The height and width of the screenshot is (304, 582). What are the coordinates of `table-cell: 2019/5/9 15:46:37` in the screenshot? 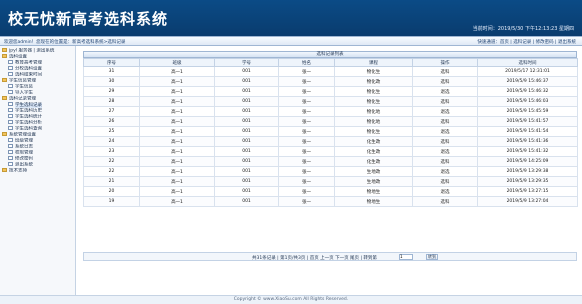 It's located at (527, 81).